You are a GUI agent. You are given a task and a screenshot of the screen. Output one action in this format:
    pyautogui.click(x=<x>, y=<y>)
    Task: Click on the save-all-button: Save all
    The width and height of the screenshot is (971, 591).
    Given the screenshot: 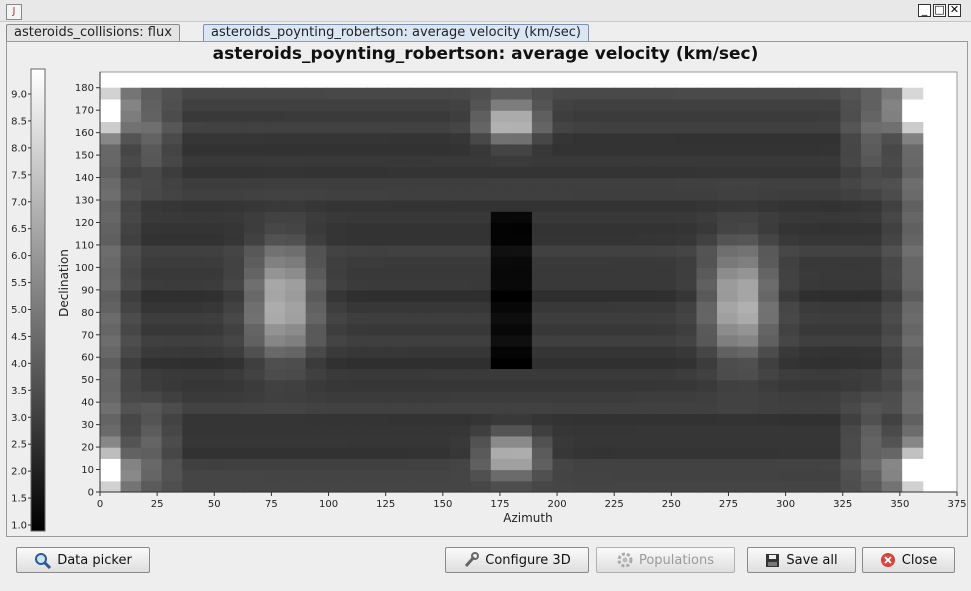 What is the action you would take?
    pyautogui.click(x=801, y=560)
    